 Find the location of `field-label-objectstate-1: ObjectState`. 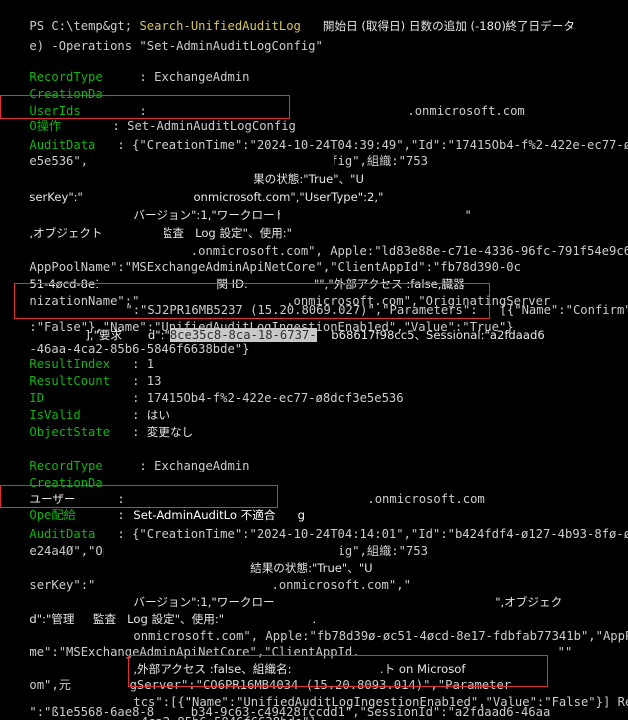

field-label-objectstate-1: ObjectState is located at coordinates (70, 432).